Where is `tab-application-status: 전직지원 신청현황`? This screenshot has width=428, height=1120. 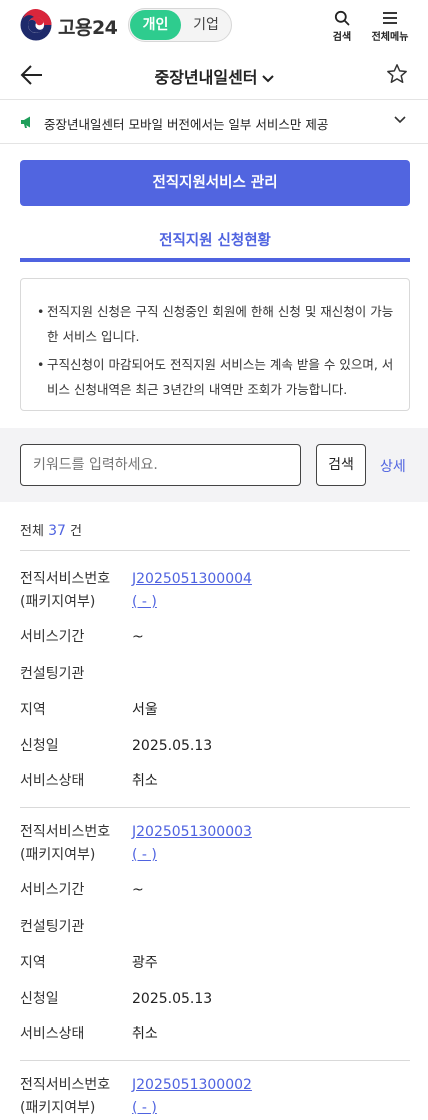 tab-application-status: 전직지원 신청현황 is located at coordinates (215, 242).